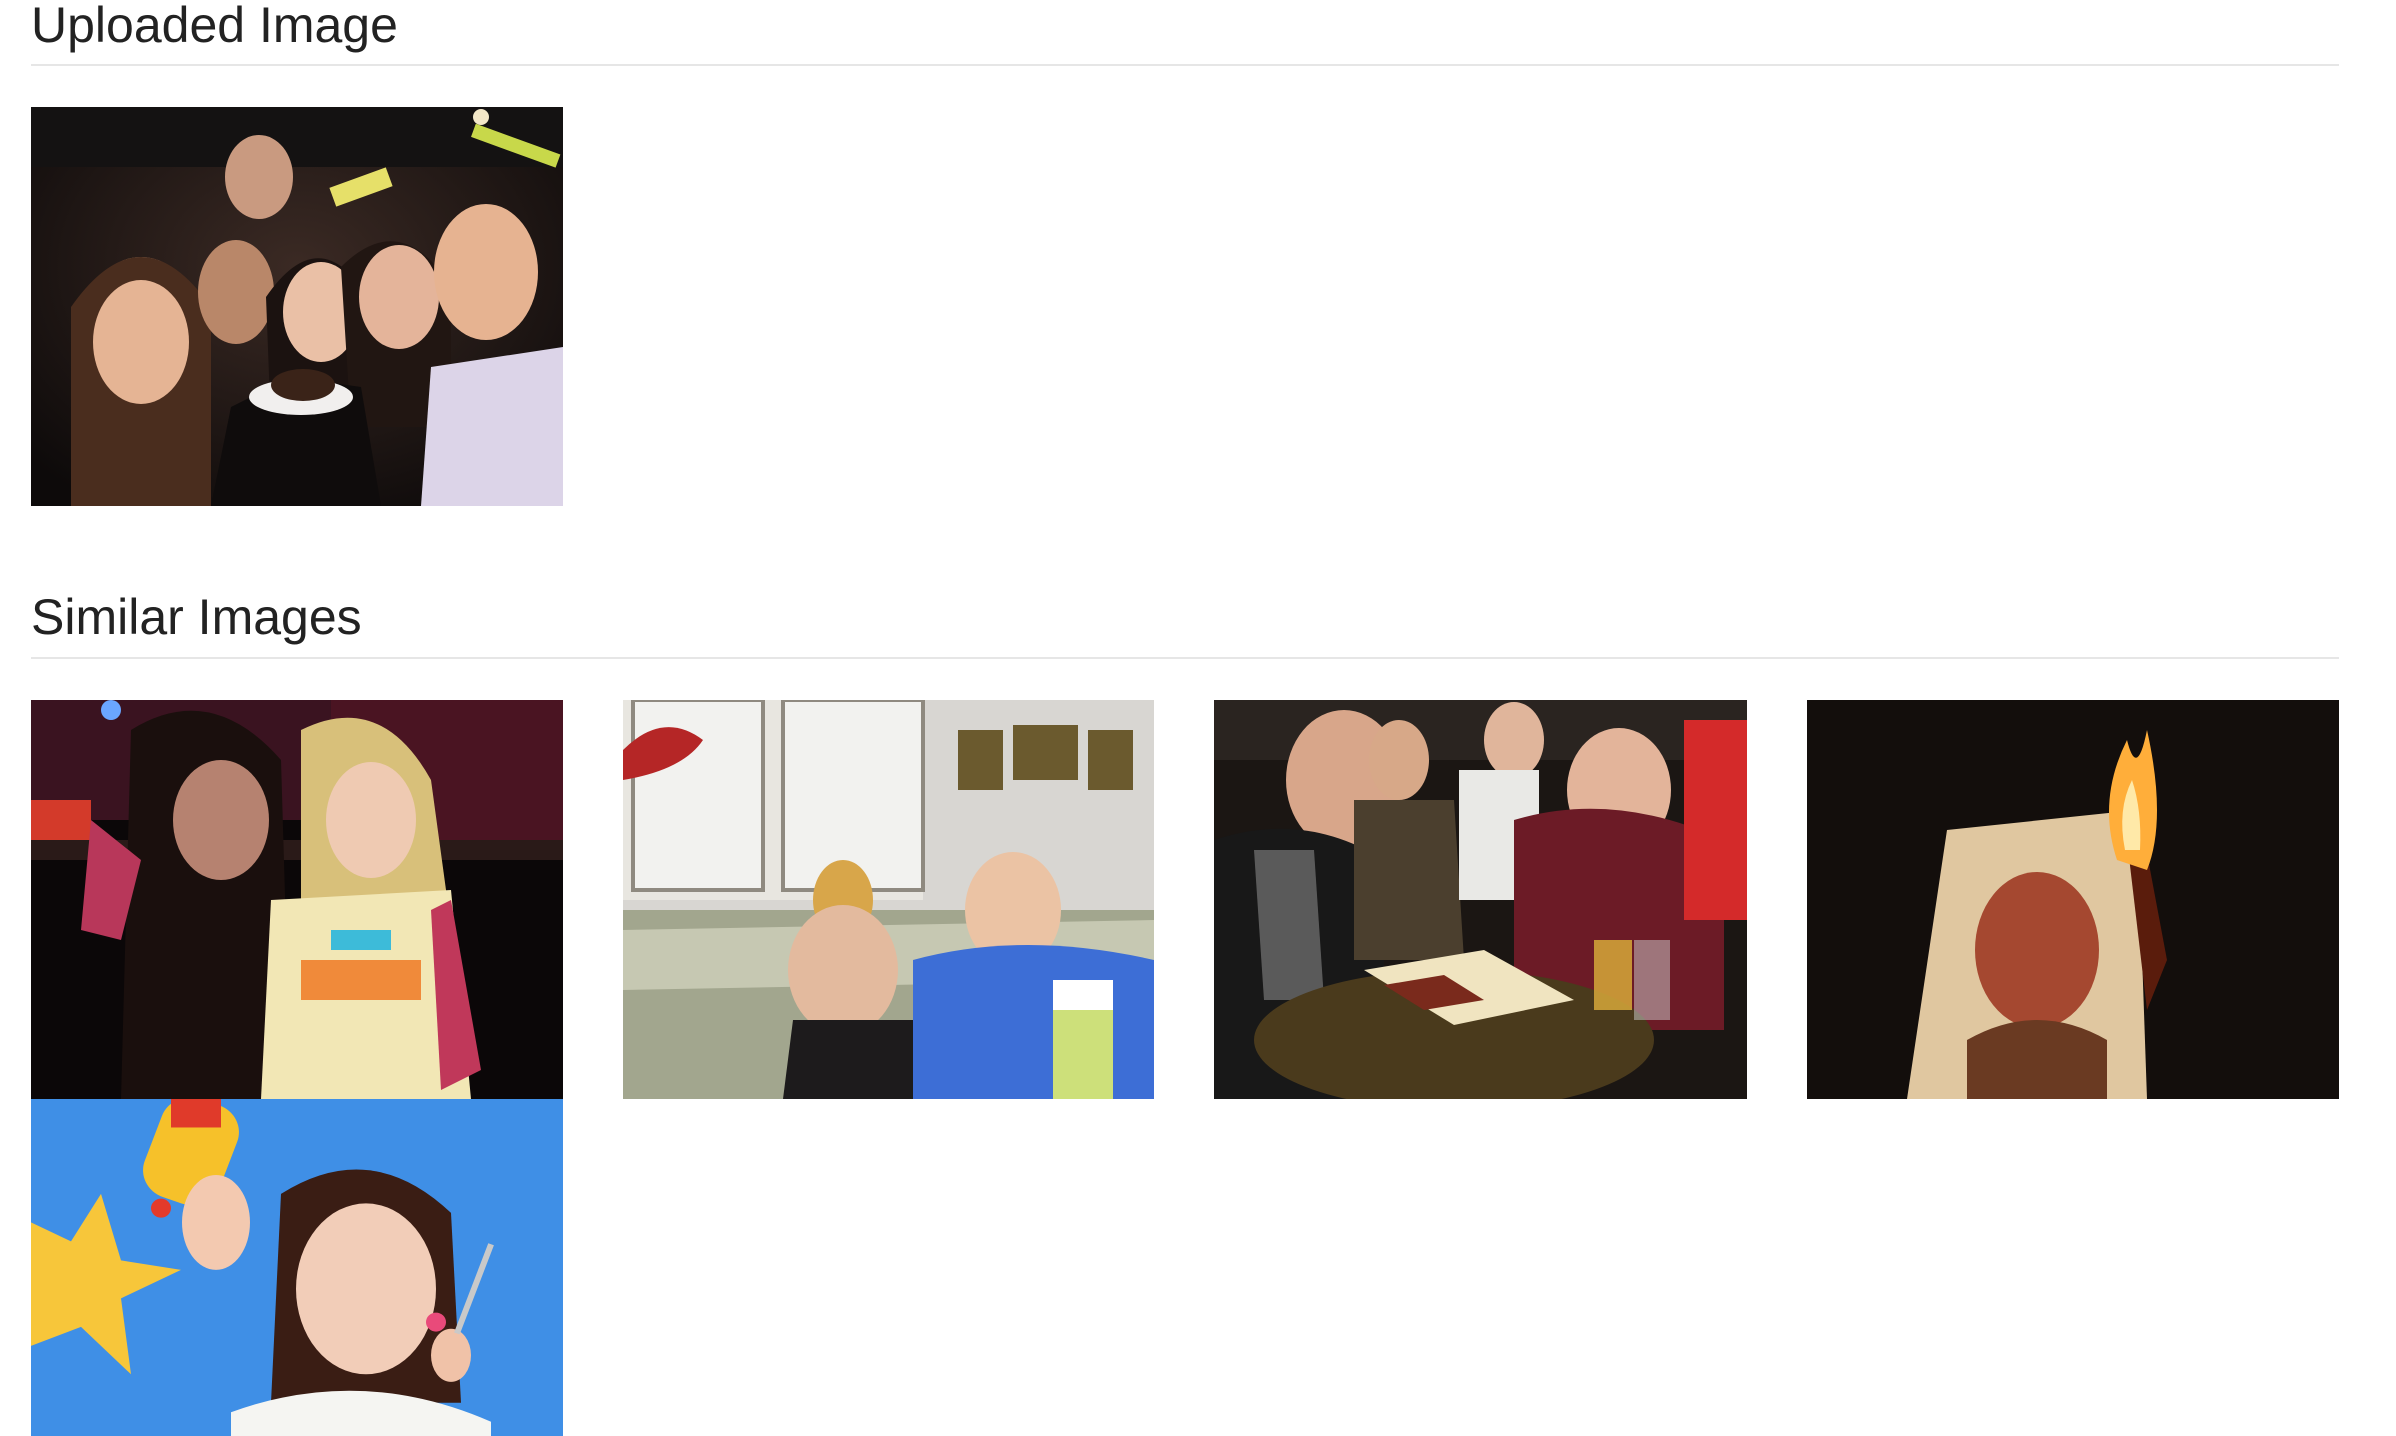  Describe the element at coordinates (214, 26) in the screenshot. I see `uploaded-image-heading: Uploaded Image` at that location.